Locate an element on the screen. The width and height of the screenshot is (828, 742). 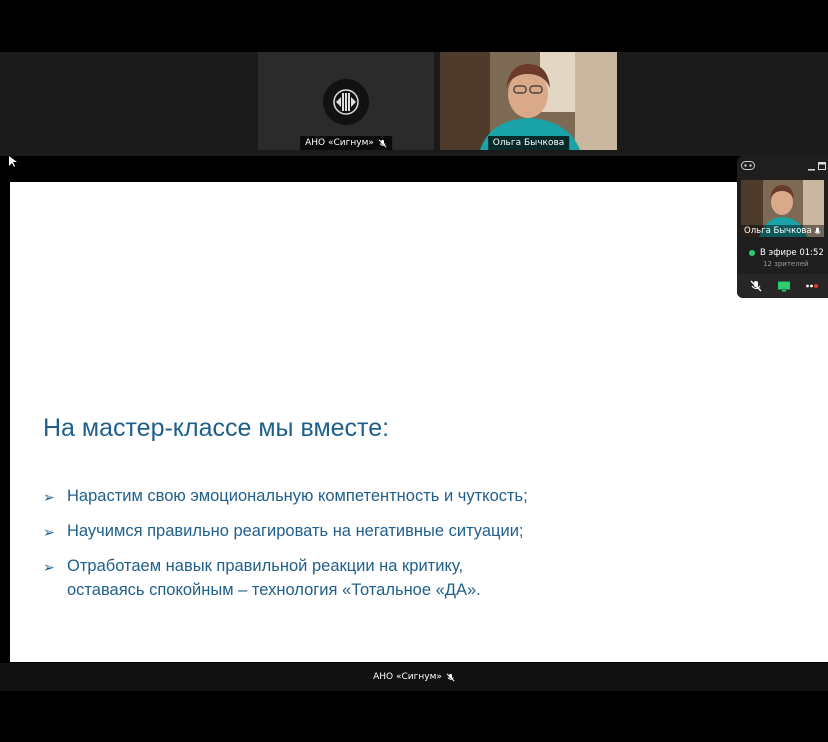
org-logo-icon is located at coordinates (346, 102).